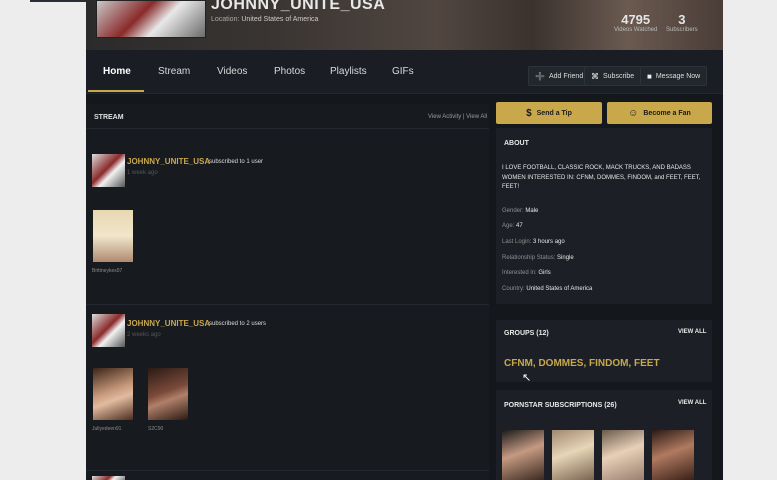  I want to click on become-fan-button: ☺ Become a Fan, so click(659, 113).